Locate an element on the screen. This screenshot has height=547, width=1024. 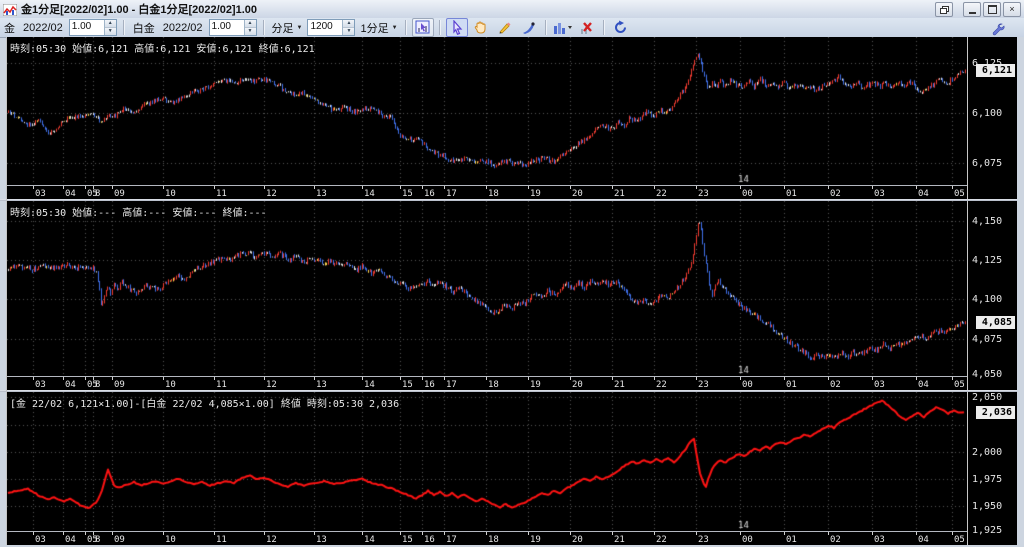
x-axis-label: 23 is located at coordinates (703, 540).